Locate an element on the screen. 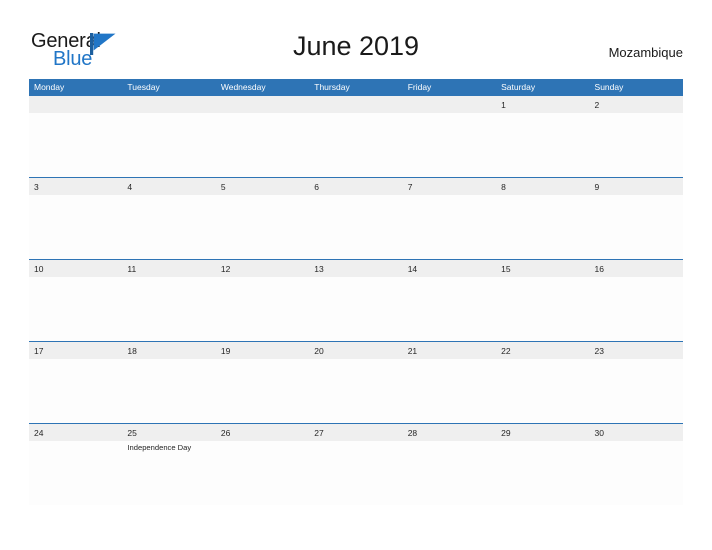 The height and width of the screenshot is (550, 712). date-number: 10 is located at coordinates (75, 268).